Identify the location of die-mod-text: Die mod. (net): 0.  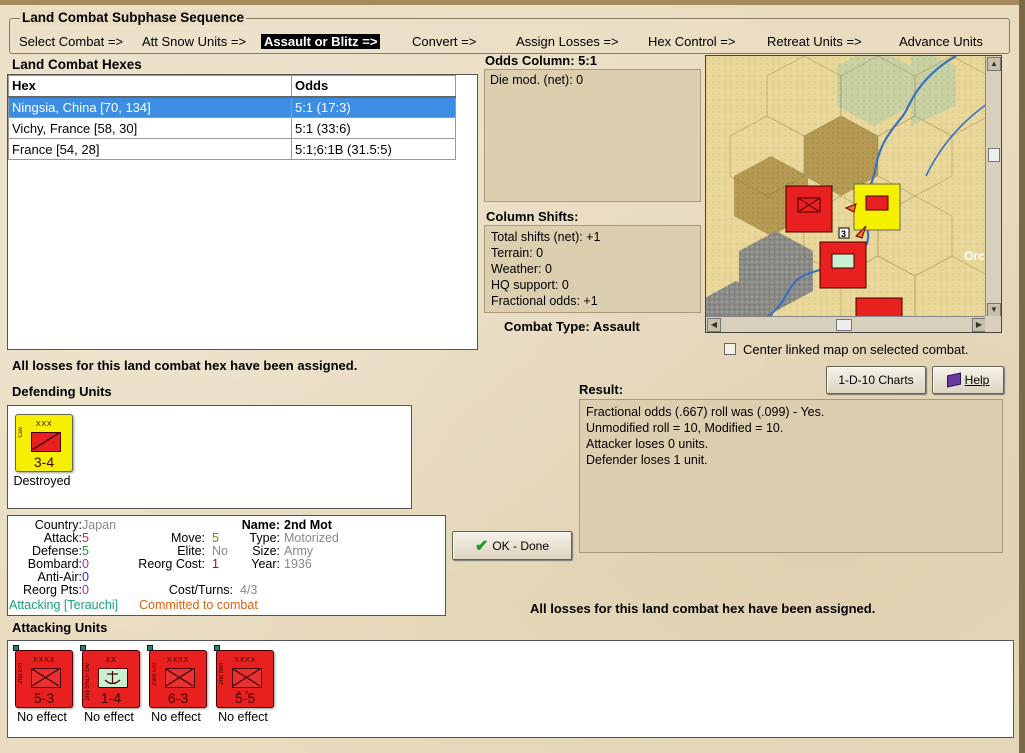
(537, 80).